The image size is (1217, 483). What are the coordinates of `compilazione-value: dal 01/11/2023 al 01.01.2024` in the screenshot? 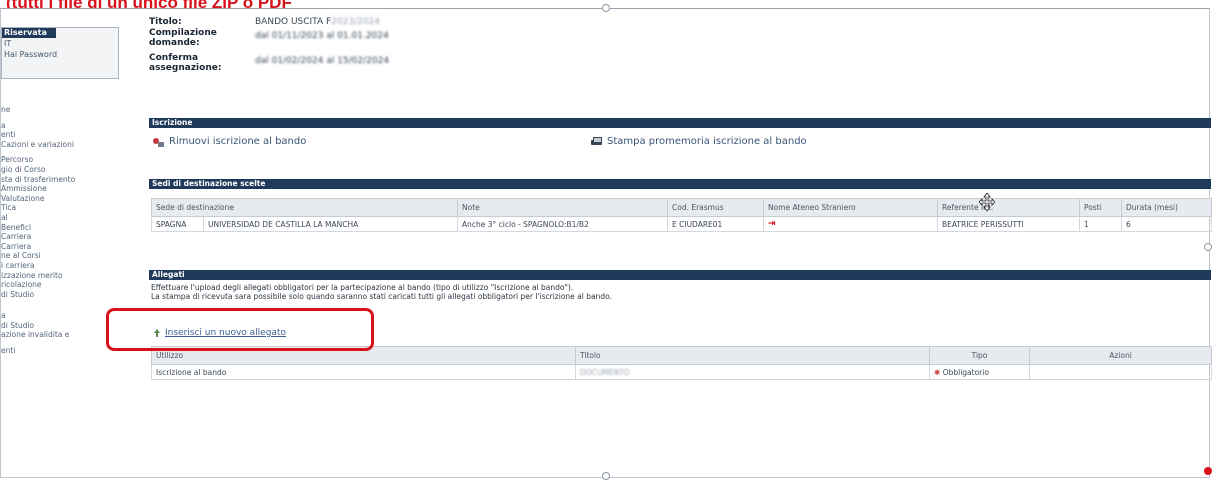 It's located at (322, 36).